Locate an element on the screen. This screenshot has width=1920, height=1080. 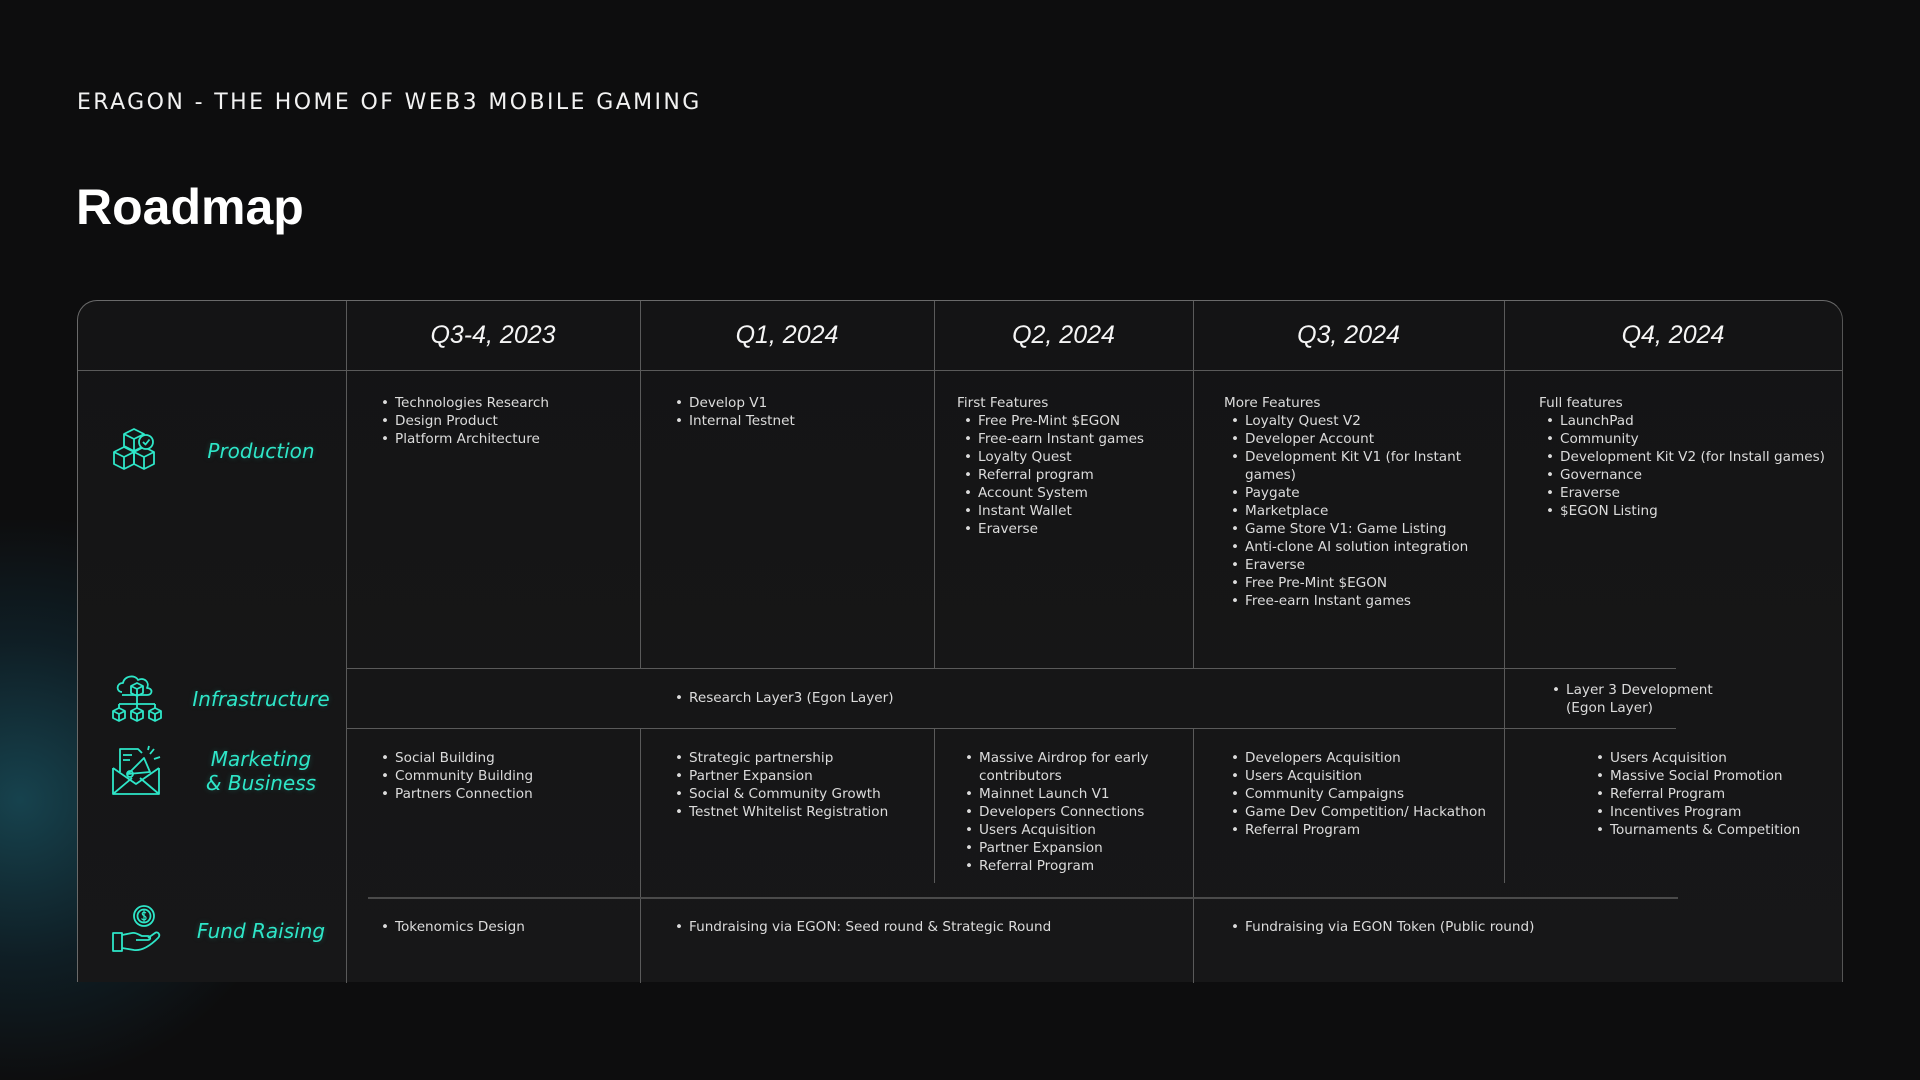
list-item: Research Layer3 (Egon Layer) is located at coordinates (921, 698).